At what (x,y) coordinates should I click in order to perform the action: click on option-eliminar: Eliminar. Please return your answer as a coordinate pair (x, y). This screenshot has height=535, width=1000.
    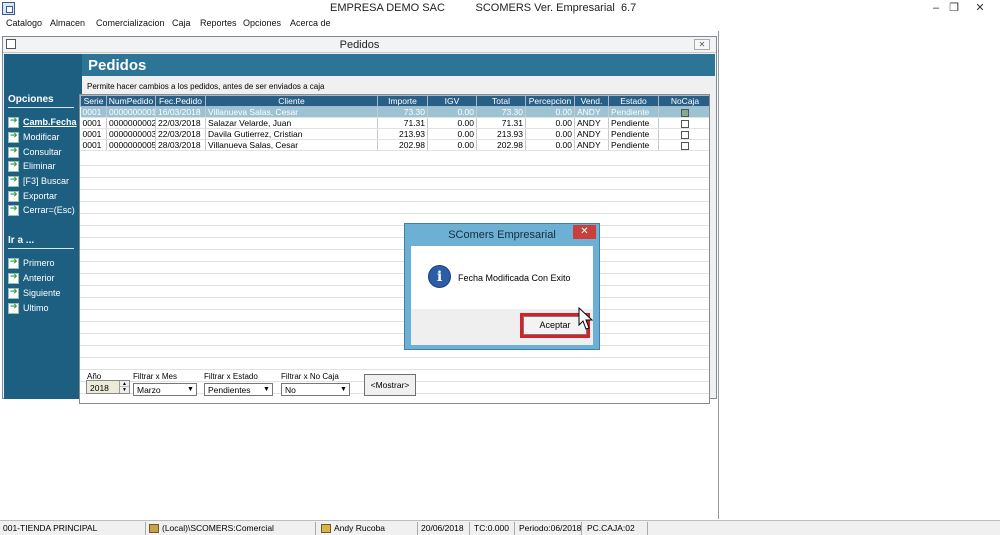
    Looking at the image, I should click on (44, 166).